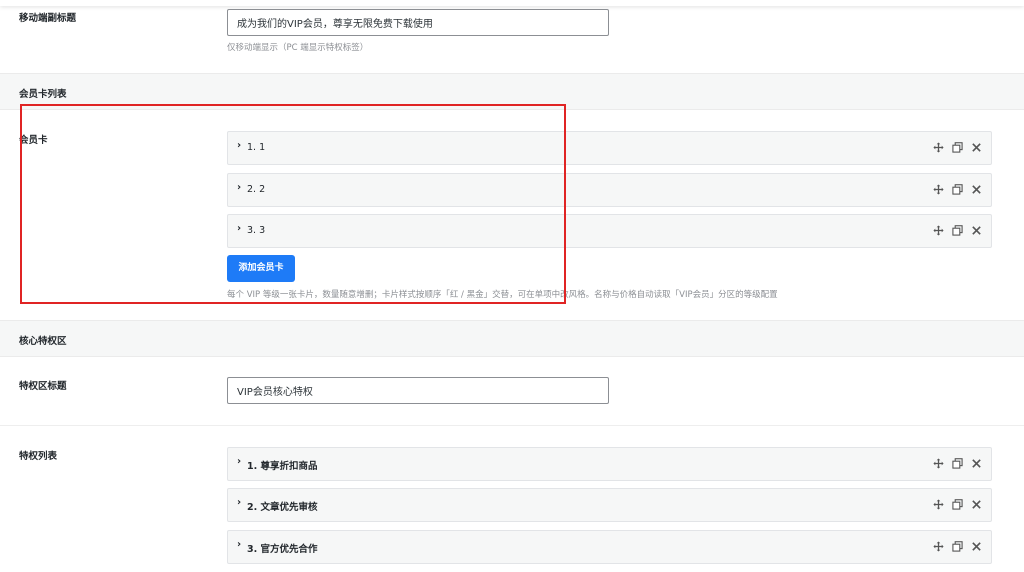  Describe the element at coordinates (512, 338) in the screenshot. I see `privilege-section-header: 核心特权区` at that location.